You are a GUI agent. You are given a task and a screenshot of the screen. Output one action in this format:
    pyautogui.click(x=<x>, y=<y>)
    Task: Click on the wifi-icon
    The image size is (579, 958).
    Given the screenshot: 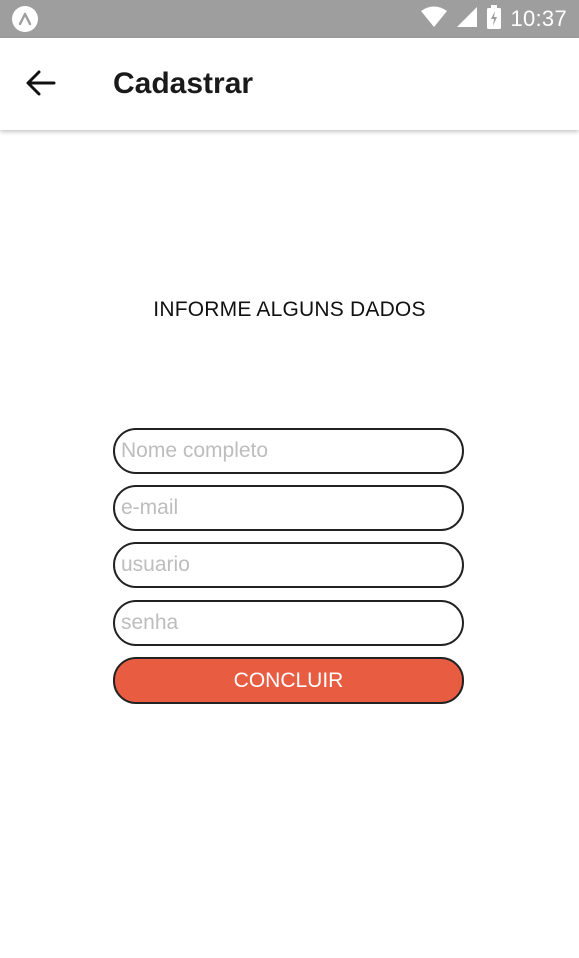 What is the action you would take?
    pyautogui.click(x=434, y=19)
    